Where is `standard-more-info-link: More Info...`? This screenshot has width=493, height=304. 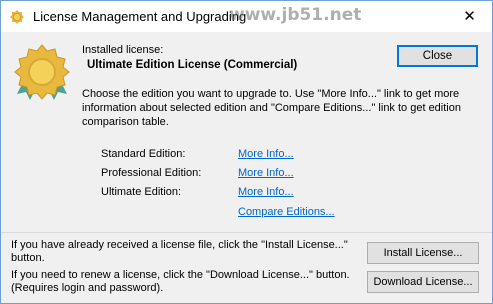 standard-more-info-link: More Info... is located at coordinates (266, 154).